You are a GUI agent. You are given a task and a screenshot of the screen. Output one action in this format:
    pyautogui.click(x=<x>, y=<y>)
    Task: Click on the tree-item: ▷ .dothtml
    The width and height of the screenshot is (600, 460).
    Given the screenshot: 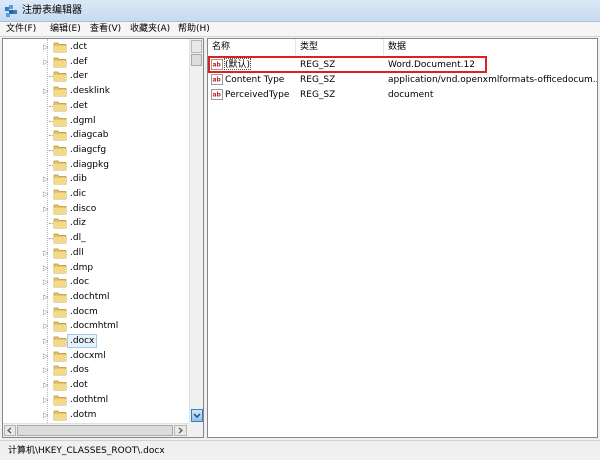 What is the action you would take?
    pyautogui.click(x=96, y=400)
    